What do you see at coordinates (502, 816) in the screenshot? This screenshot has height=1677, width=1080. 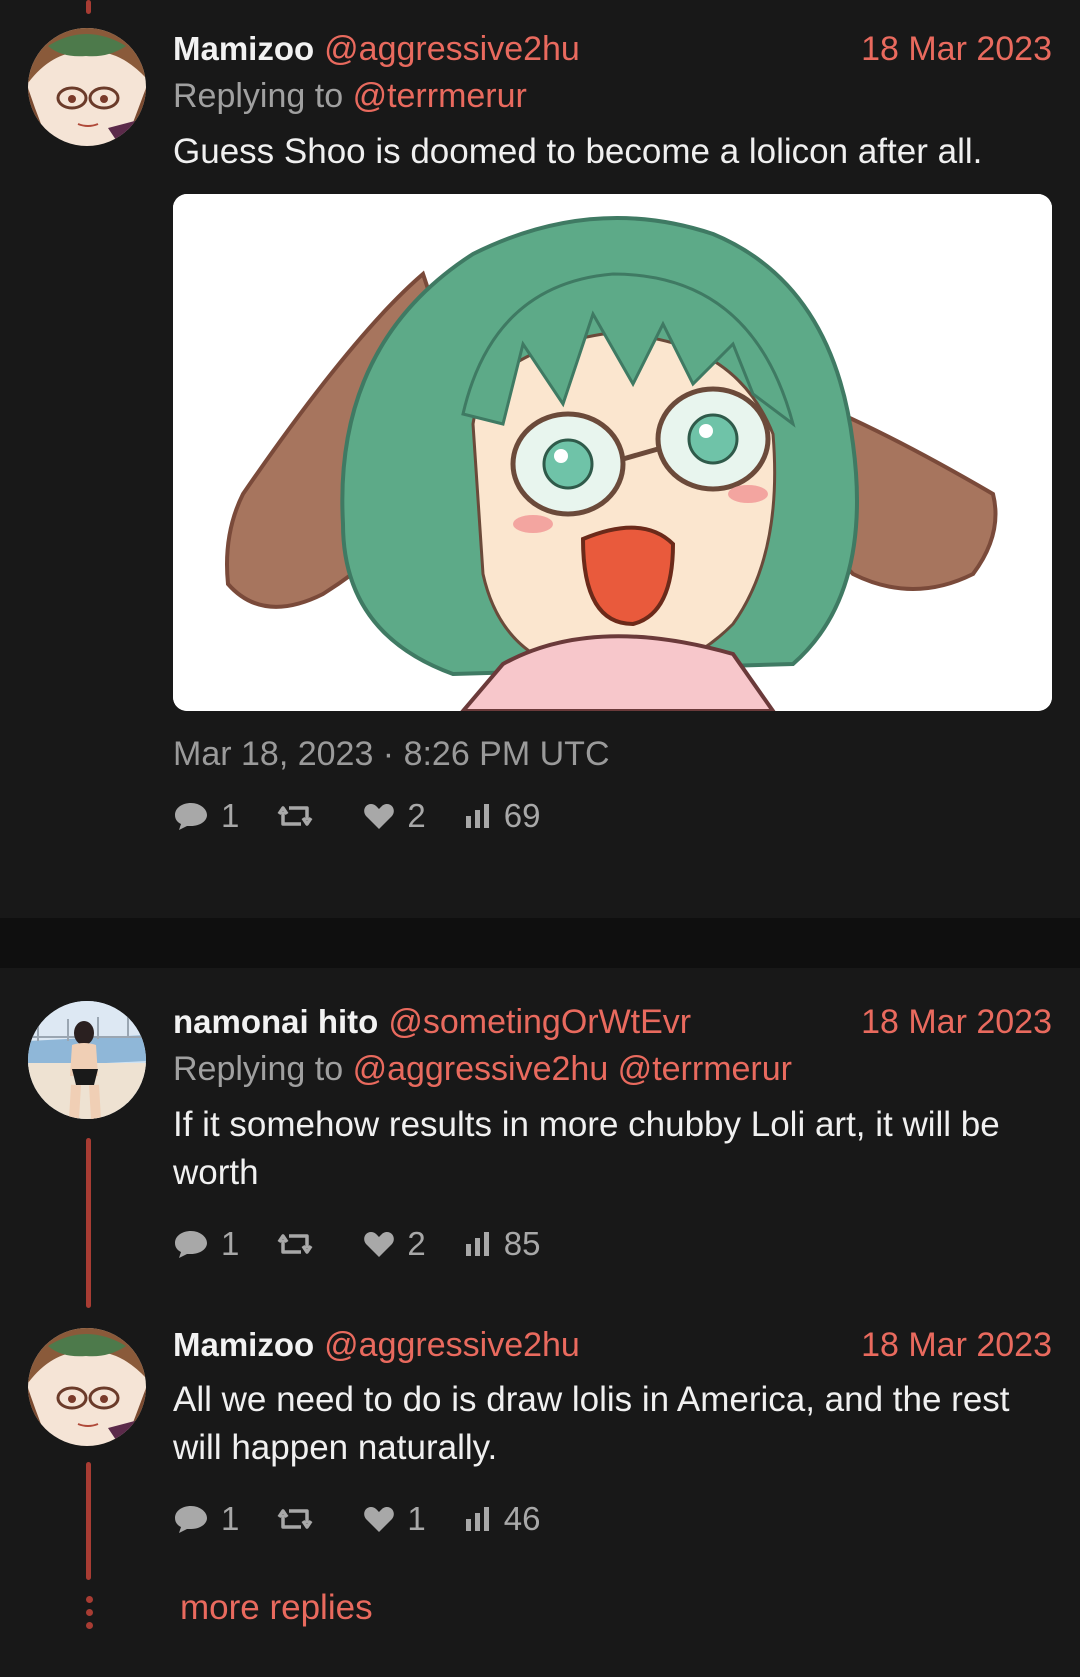 I see `views-stat: 69` at bounding box center [502, 816].